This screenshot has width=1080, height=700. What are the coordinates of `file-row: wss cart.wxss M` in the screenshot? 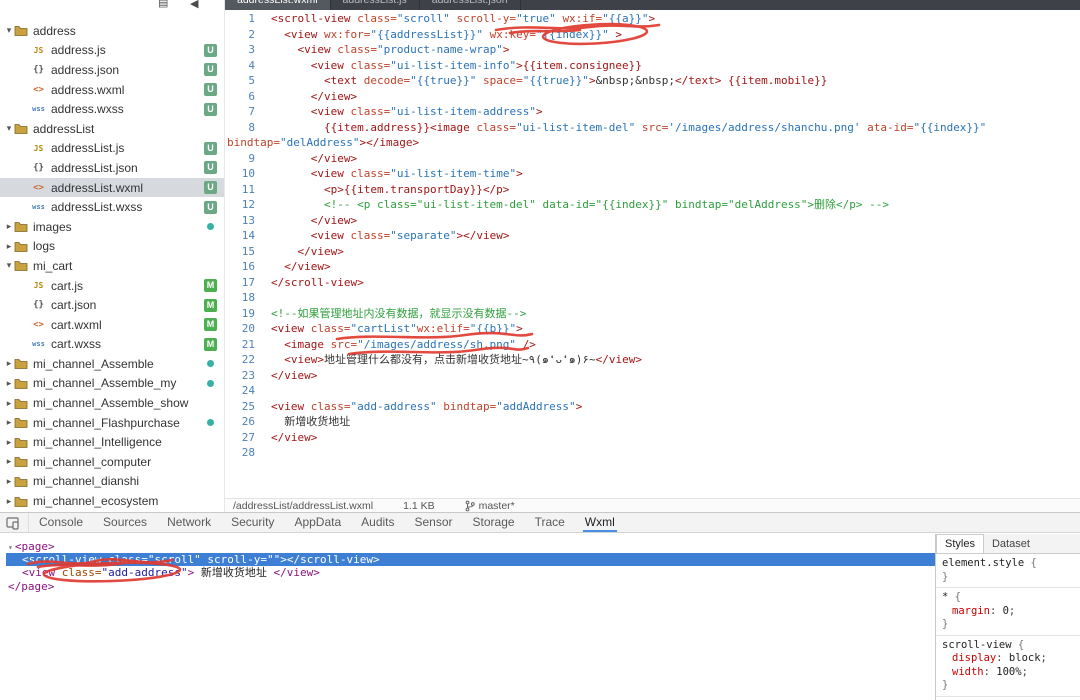 It's located at (112, 345).